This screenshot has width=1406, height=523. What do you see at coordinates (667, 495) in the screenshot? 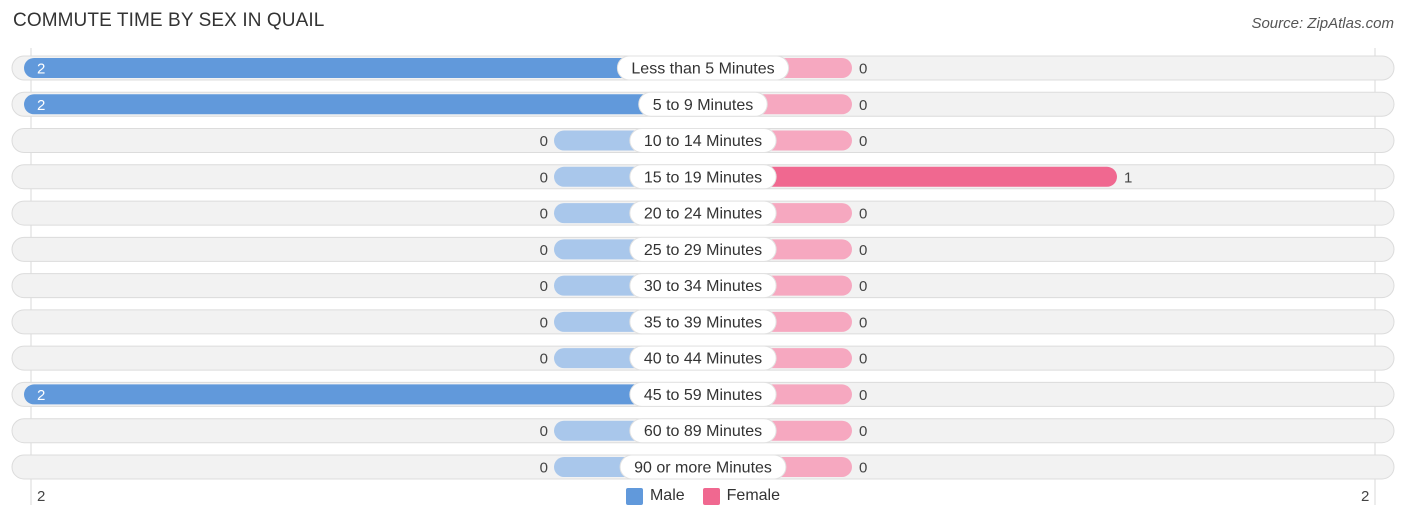
I see `legend-label-male: Male` at bounding box center [667, 495].